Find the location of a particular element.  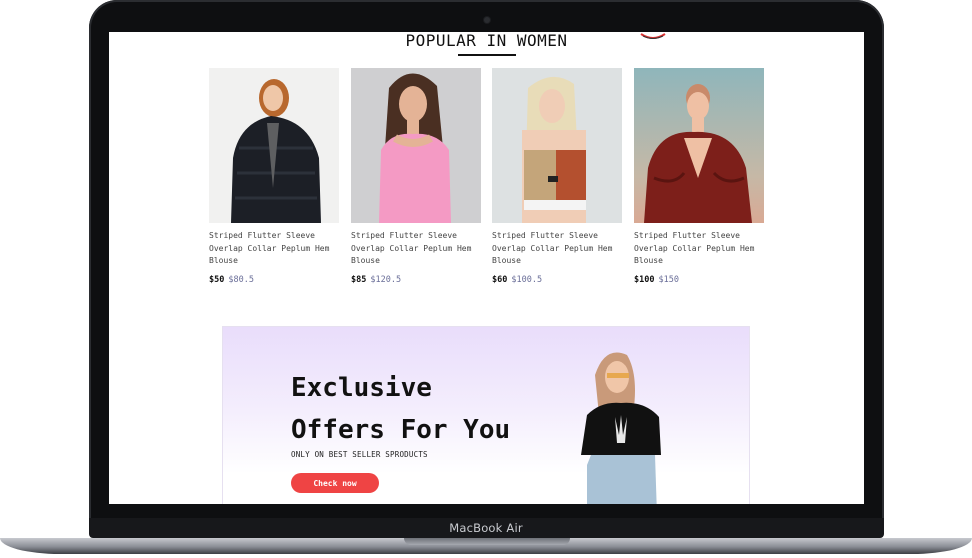

banner-model-image is located at coordinates (621, 428).